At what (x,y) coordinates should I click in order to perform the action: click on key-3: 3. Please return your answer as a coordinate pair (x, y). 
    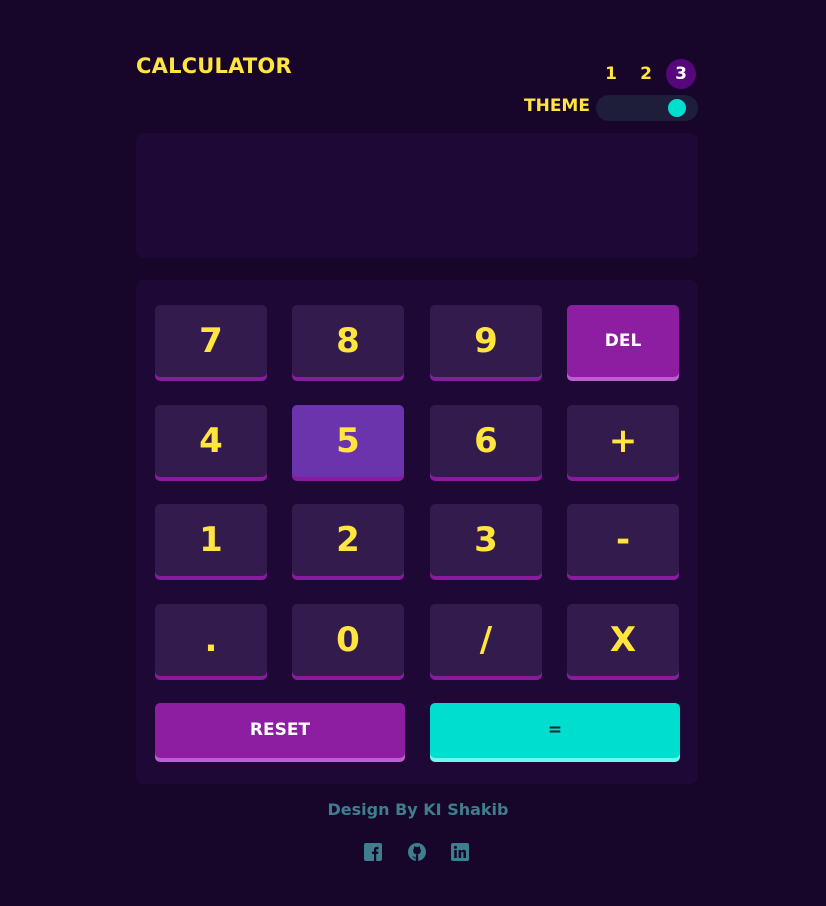
    Looking at the image, I should click on (486, 540).